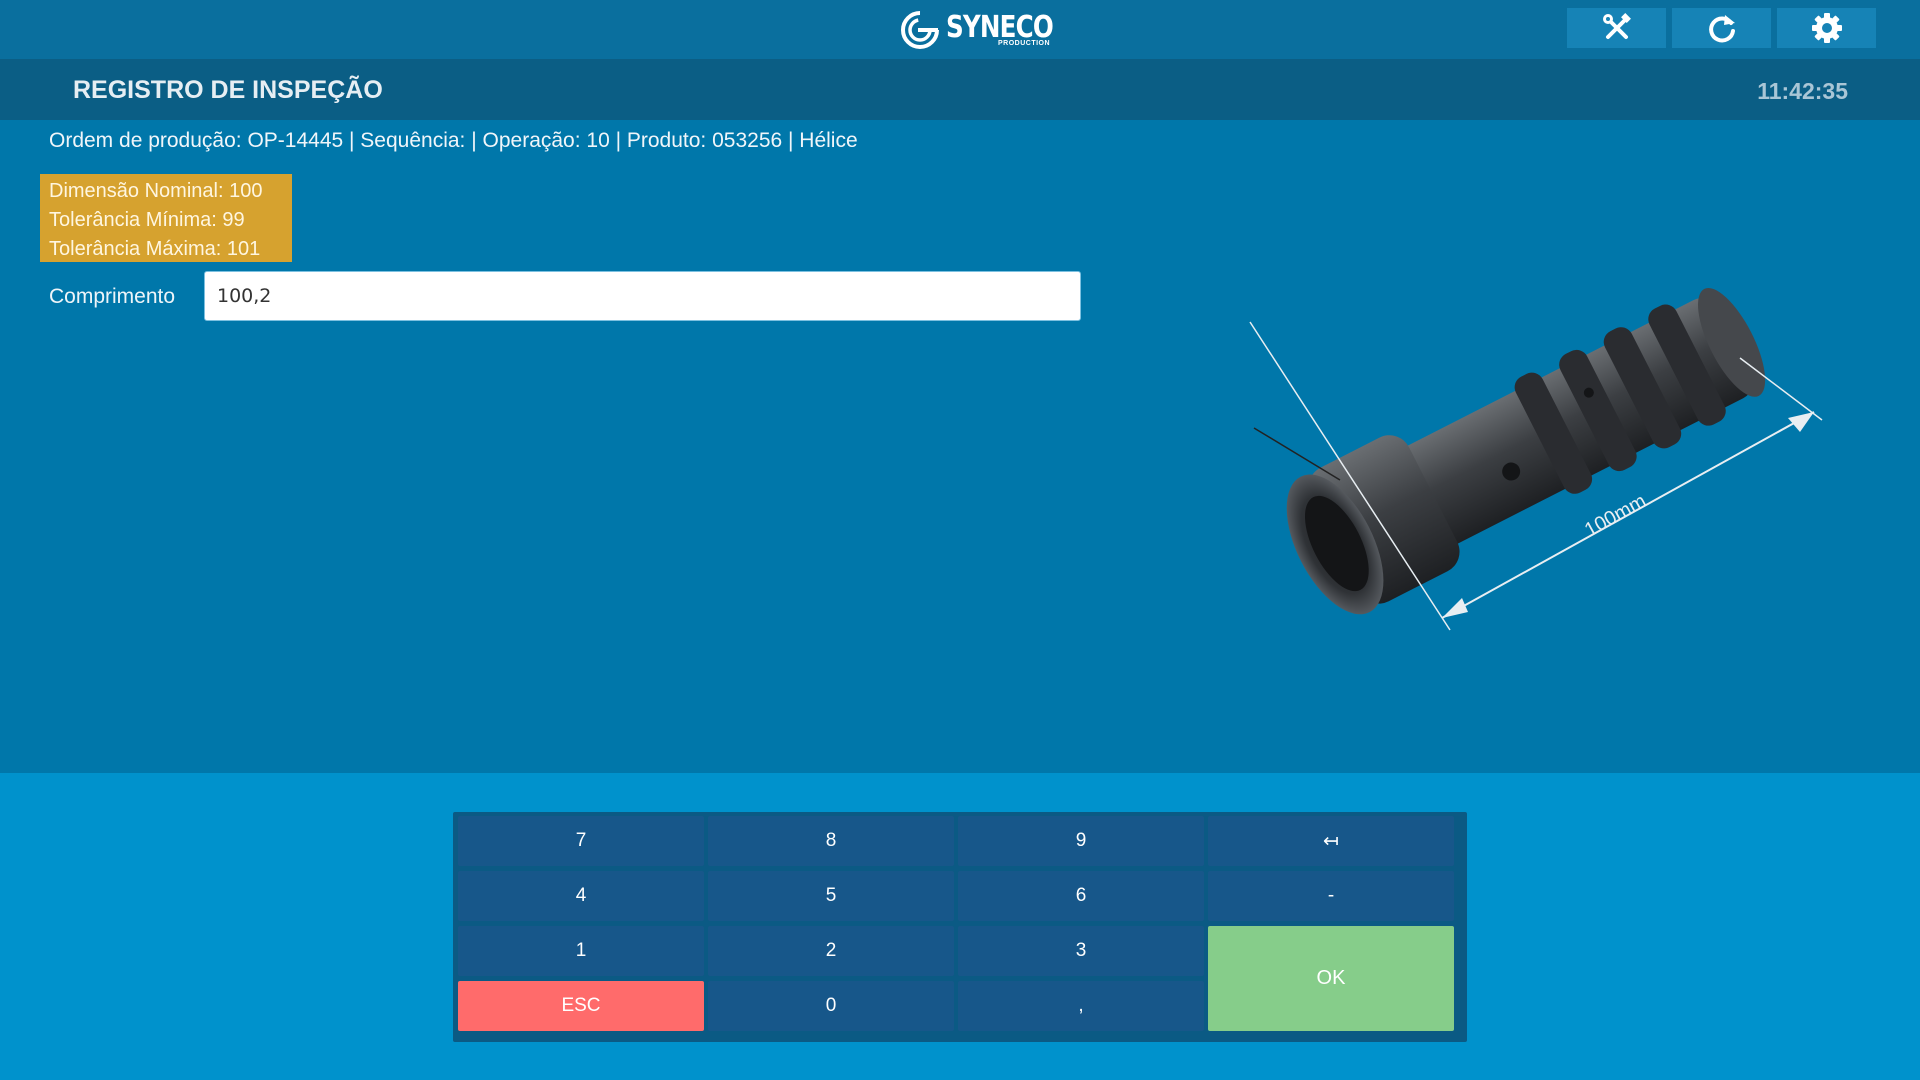 This screenshot has width=1920, height=1080. Describe the element at coordinates (1526, 451) in the screenshot. I see `part-body` at that location.